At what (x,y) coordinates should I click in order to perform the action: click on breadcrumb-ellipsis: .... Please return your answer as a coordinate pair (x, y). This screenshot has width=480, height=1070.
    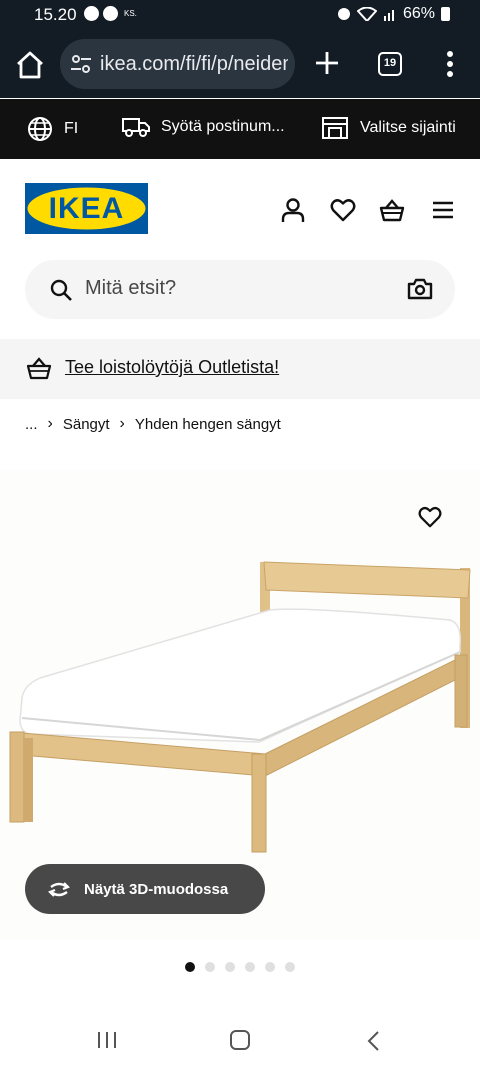
    Looking at the image, I should click on (31, 424).